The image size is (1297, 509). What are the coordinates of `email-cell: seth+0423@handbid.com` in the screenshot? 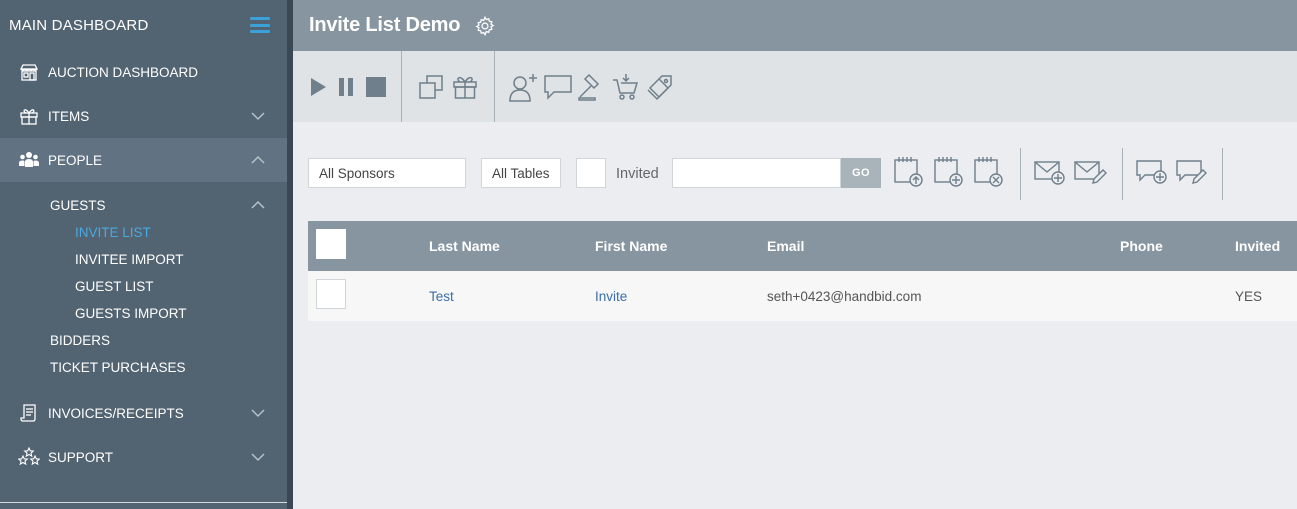 It's located at (844, 296).